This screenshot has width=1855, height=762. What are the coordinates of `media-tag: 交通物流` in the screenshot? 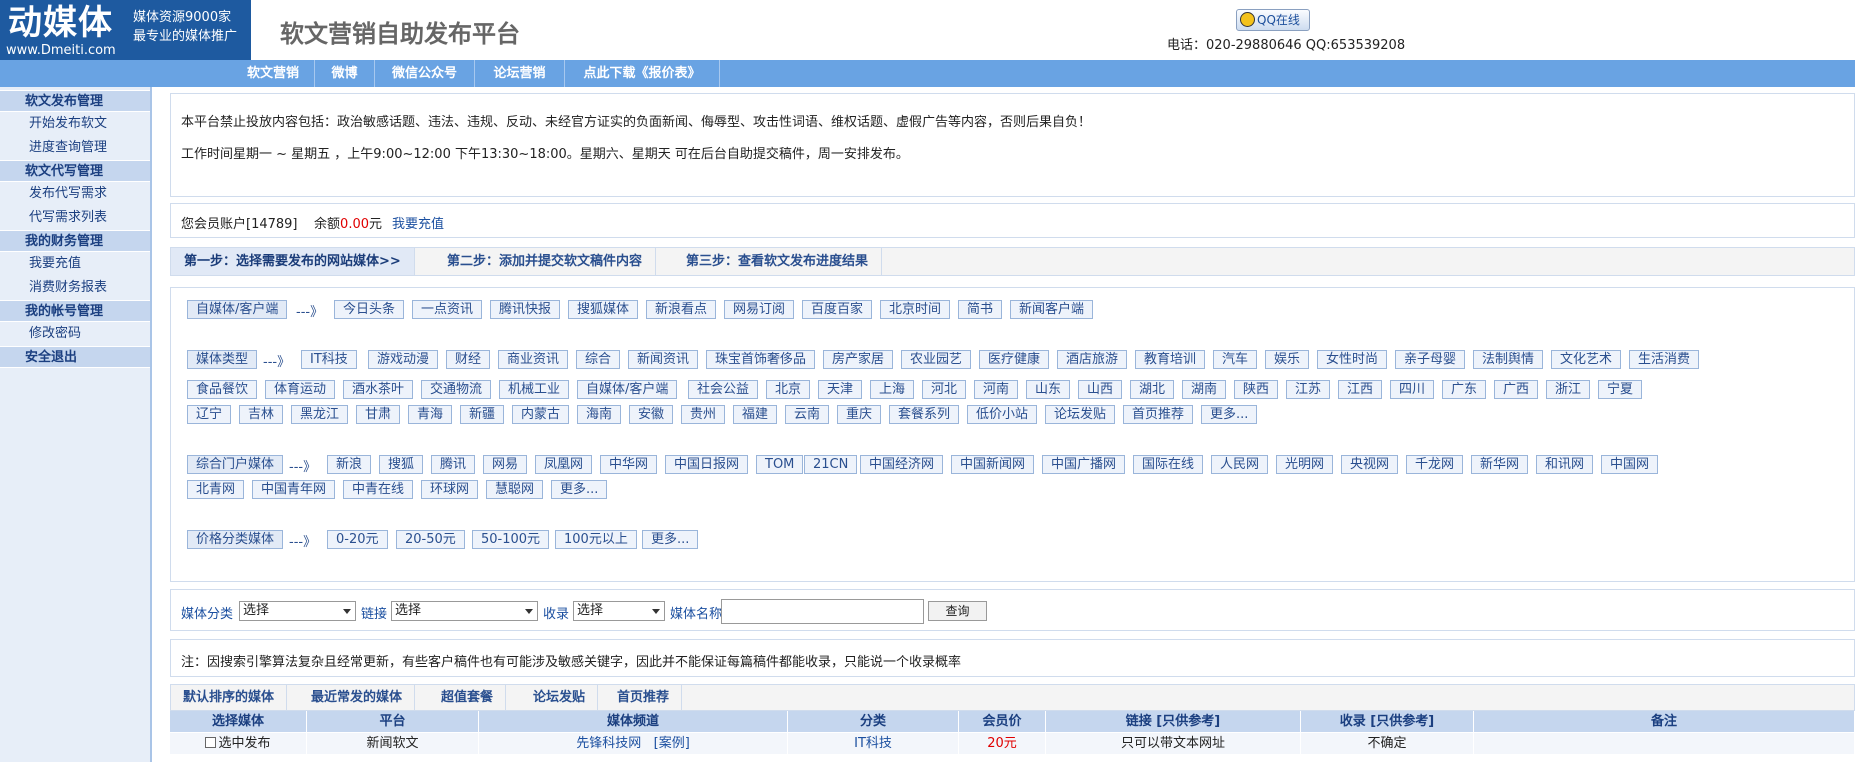 It's located at (456, 389).